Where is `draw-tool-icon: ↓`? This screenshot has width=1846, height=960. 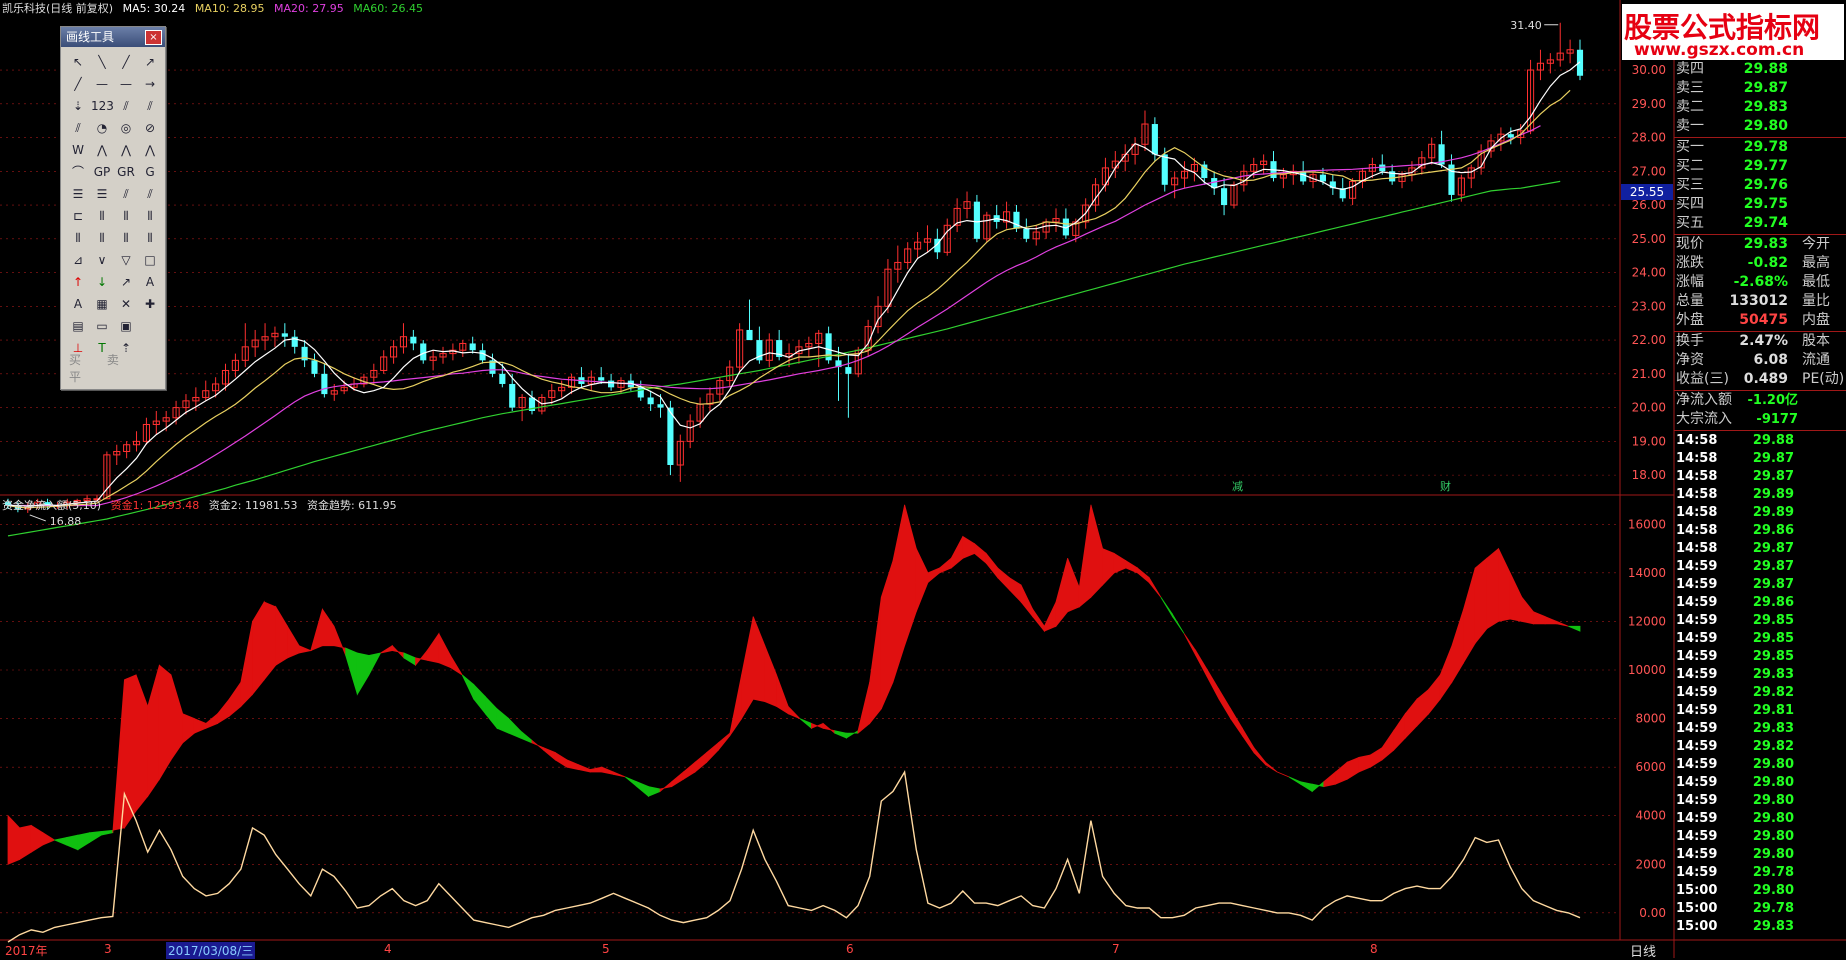 draw-tool-icon: ↓ is located at coordinates (102, 282).